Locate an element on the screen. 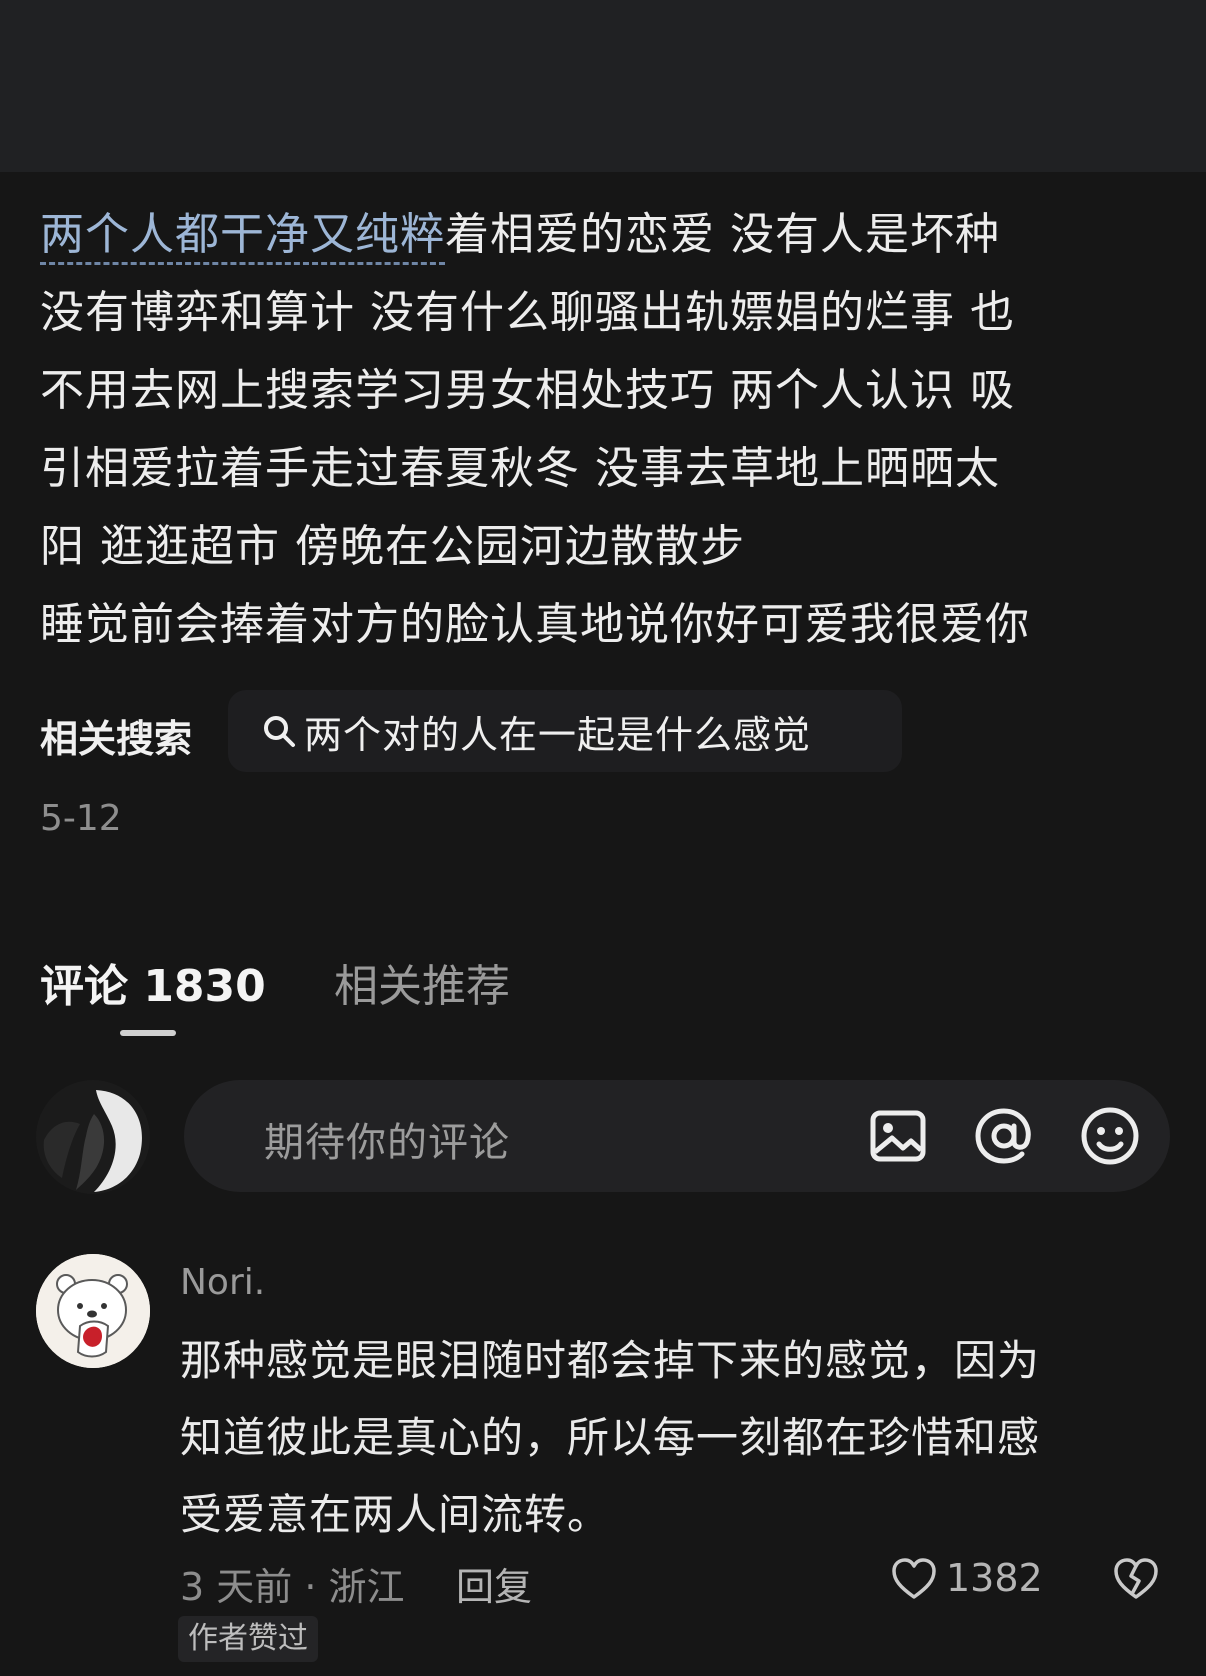 The image size is (1206, 1676). comment-line-3: 受爱意在两人间流转。 is located at coordinates (395, 1514).